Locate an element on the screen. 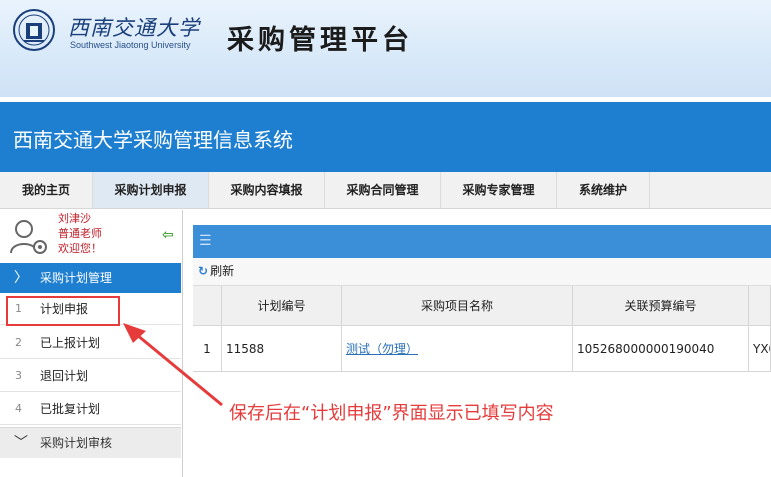 This screenshot has height=477, width=771. annotation-text: 保存后在“计划申报”界面显示已填写内容 is located at coordinates (391, 413).